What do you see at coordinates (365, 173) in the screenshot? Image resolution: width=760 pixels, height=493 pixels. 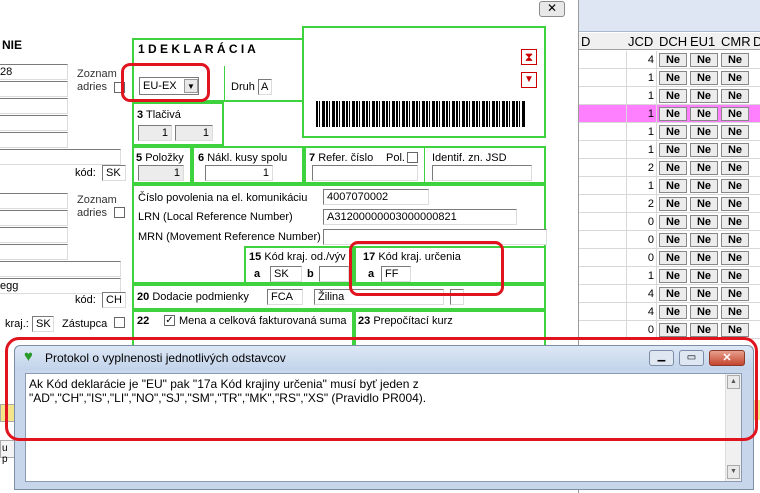 I see `refer-field` at bounding box center [365, 173].